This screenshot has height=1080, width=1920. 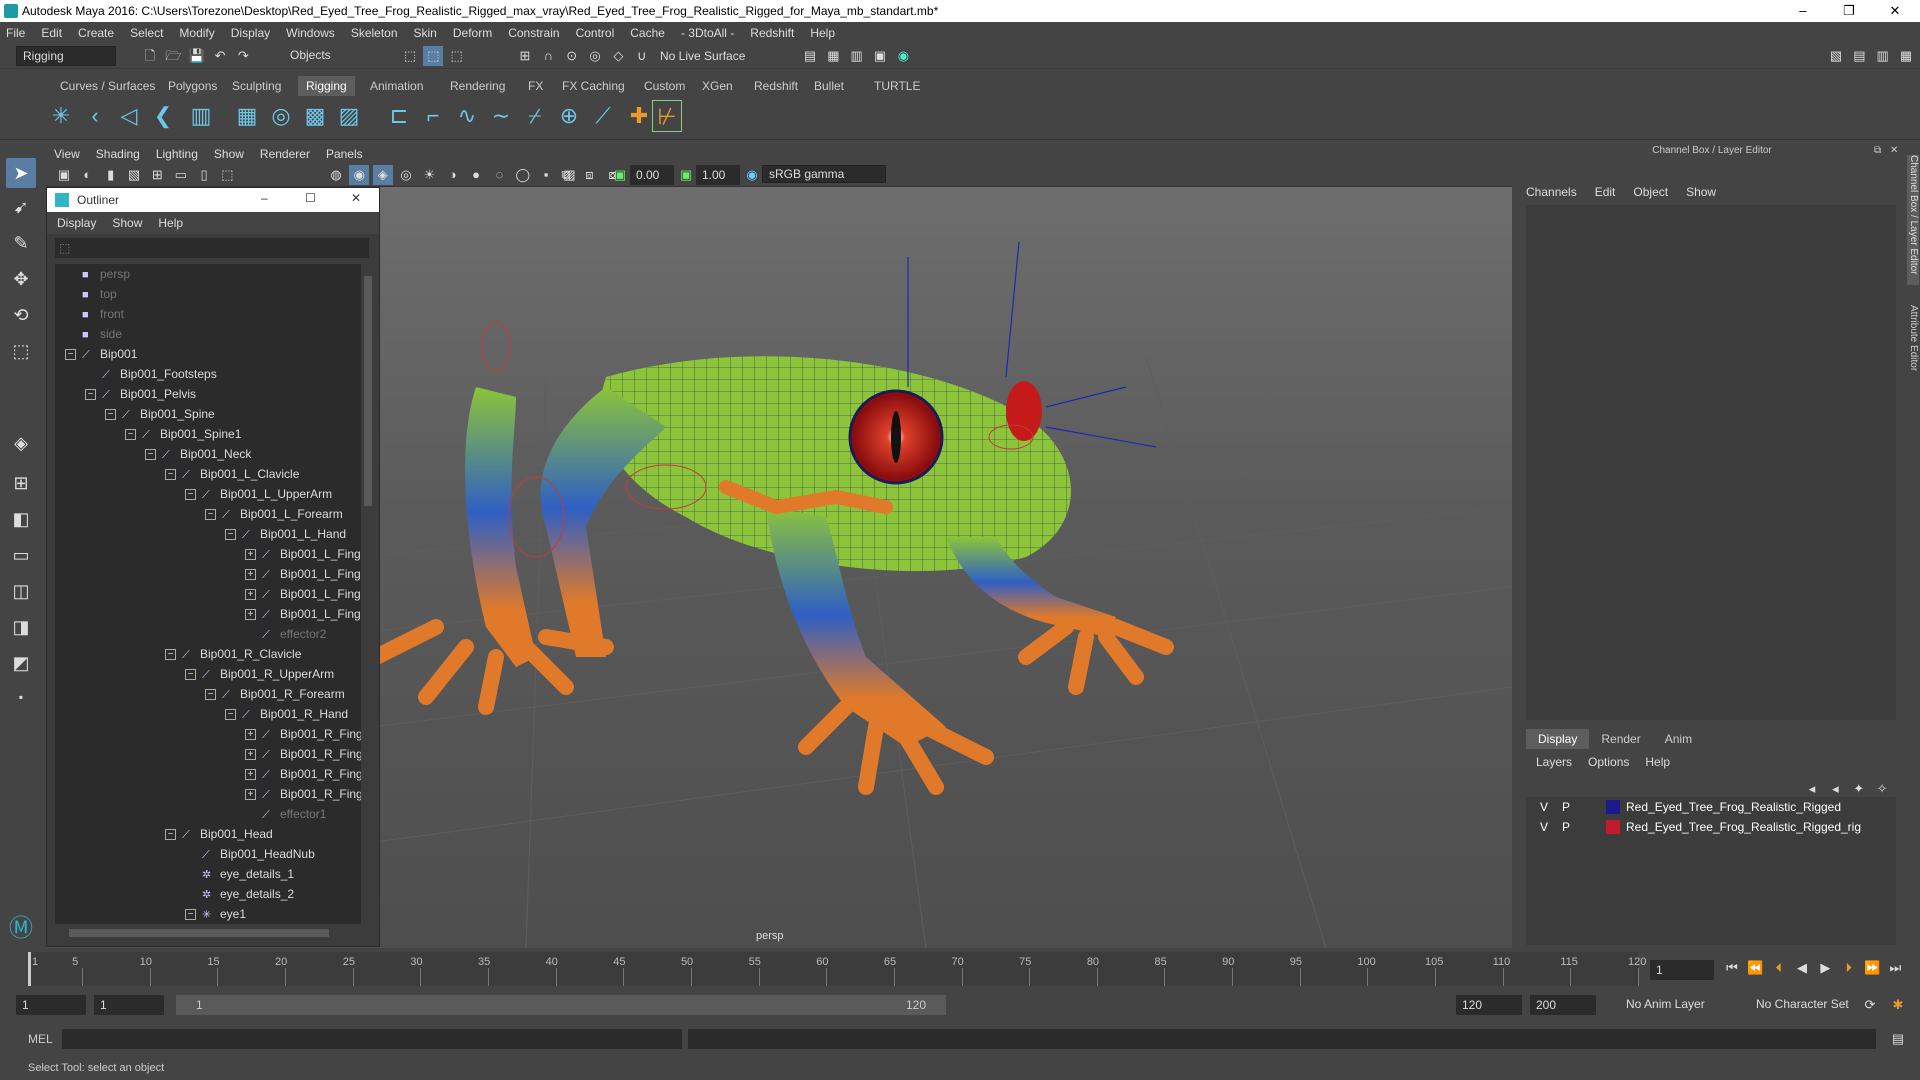 What do you see at coordinates (1554, 765) in the screenshot?
I see `layer-menu-layers: Layers` at bounding box center [1554, 765].